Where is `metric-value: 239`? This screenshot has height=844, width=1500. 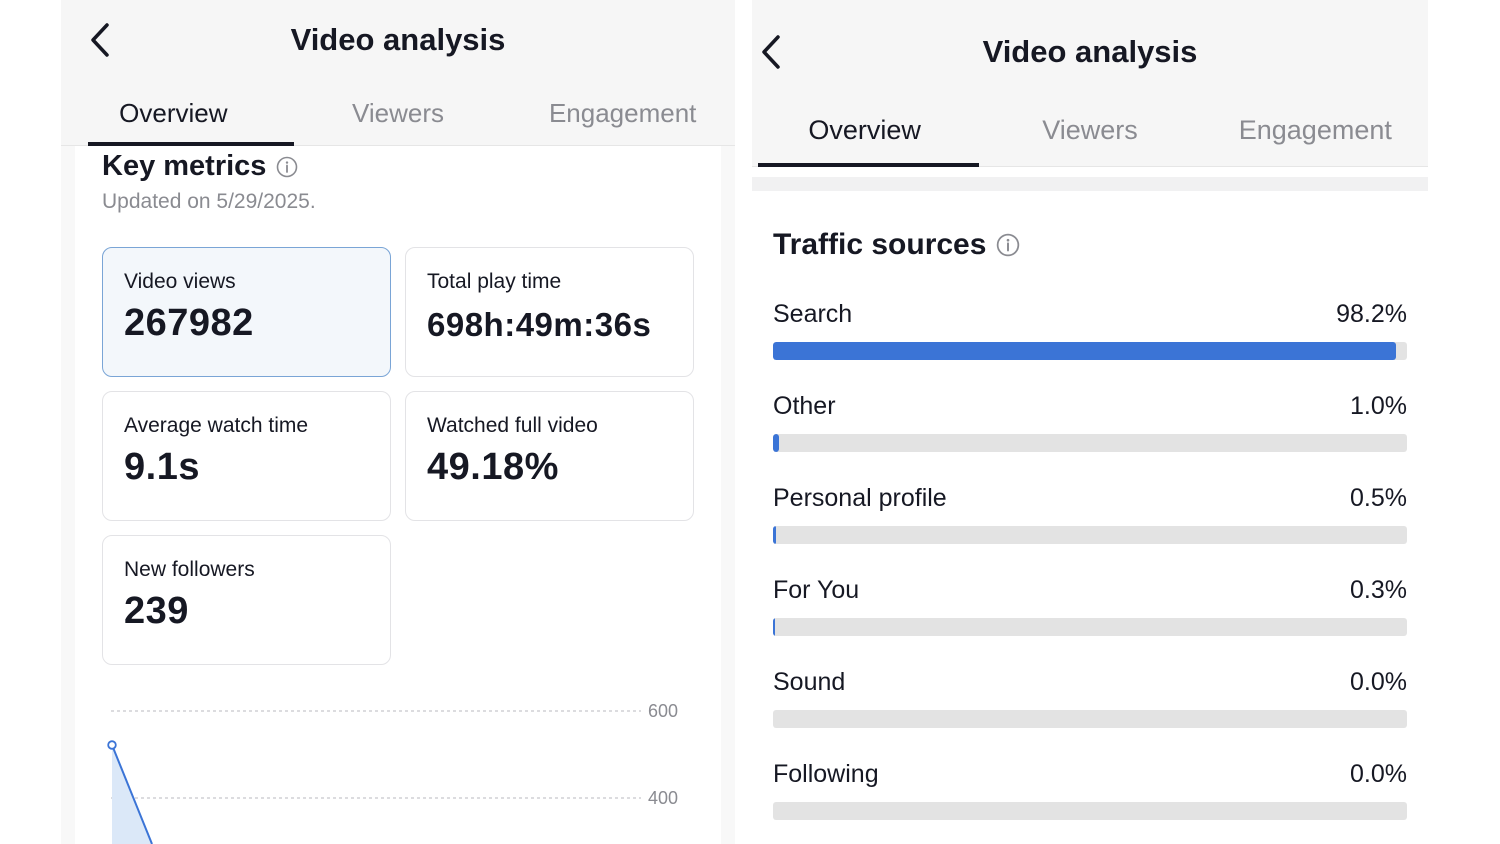
metric-value: 239 is located at coordinates (156, 611).